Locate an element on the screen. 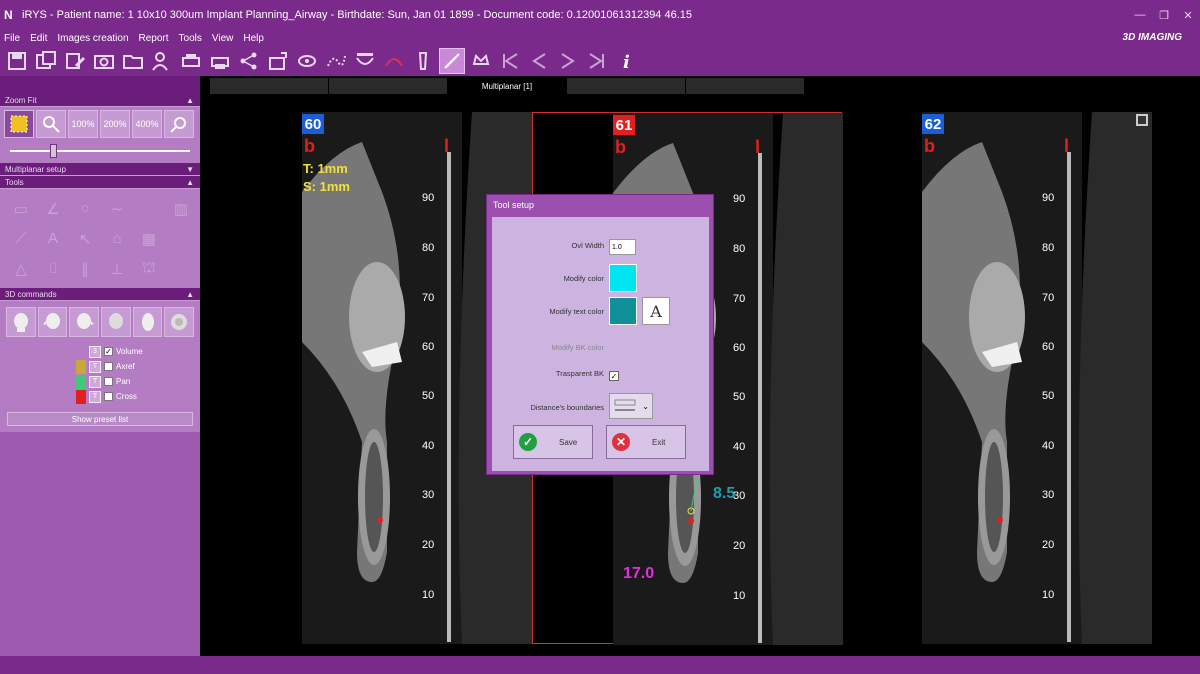  zoom-400-button: 400% is located at coordinates (147, 124).